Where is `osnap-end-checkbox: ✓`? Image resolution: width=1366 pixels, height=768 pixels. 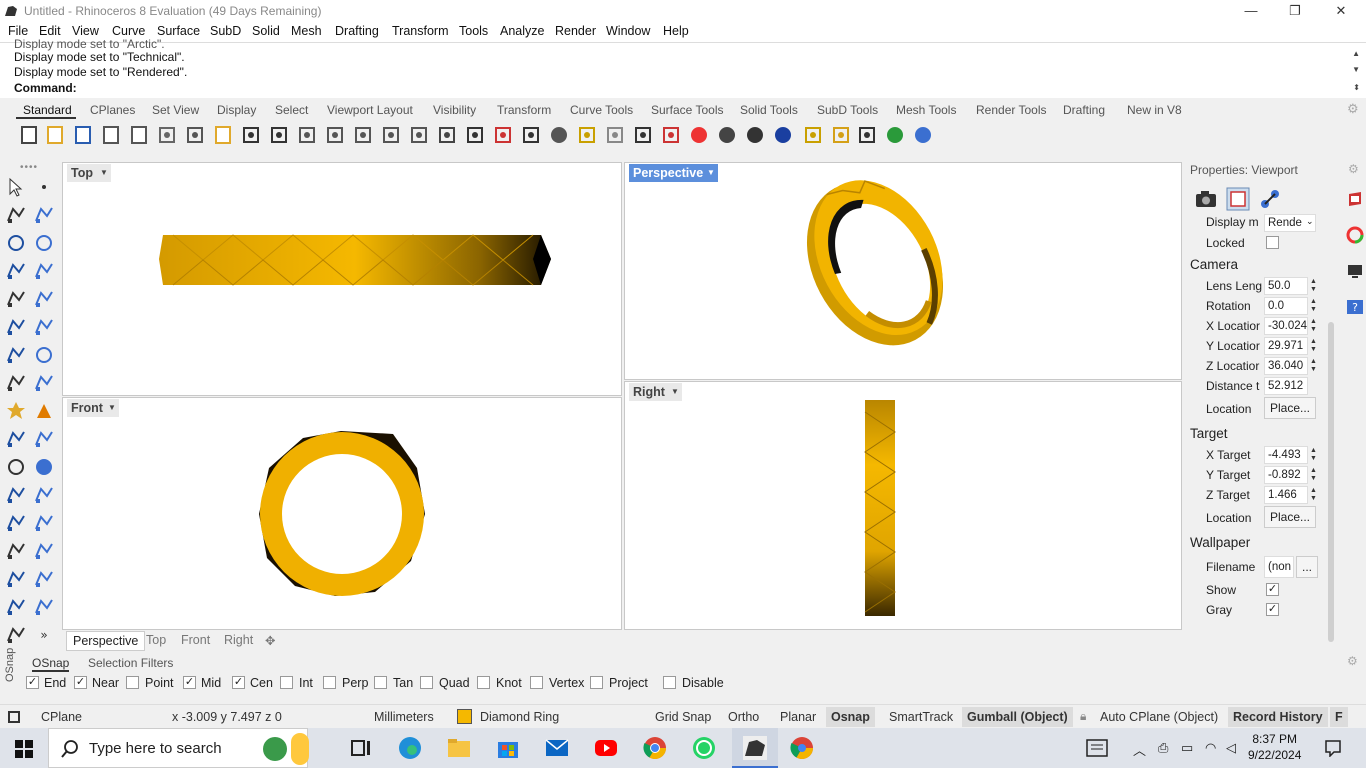 osnap-end-checkbox: ✓ is located at coordinates (32, 682).